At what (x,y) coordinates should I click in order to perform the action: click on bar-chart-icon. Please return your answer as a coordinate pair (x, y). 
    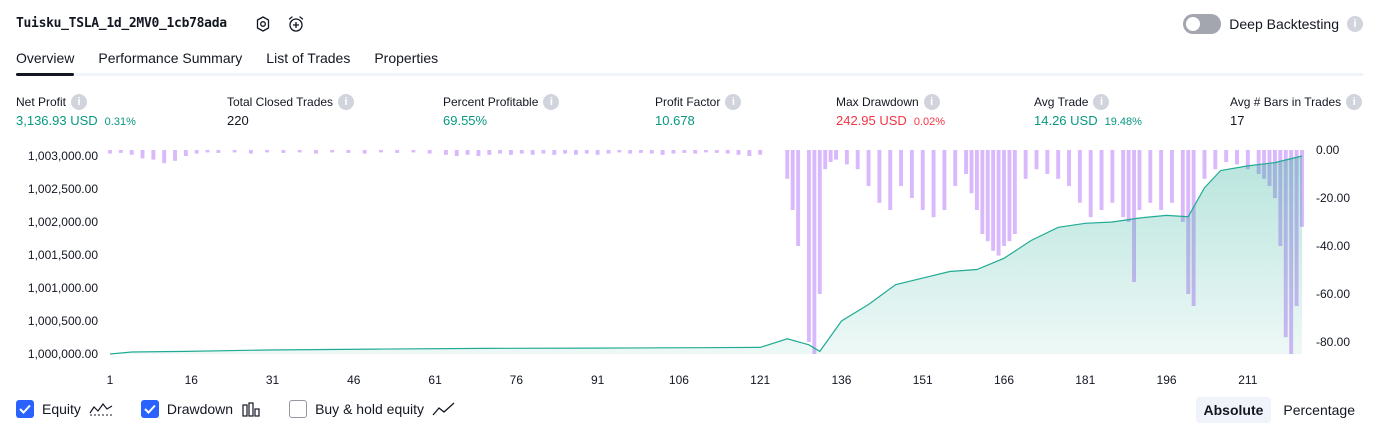
    Looking at the image, I should click on (251, 409).